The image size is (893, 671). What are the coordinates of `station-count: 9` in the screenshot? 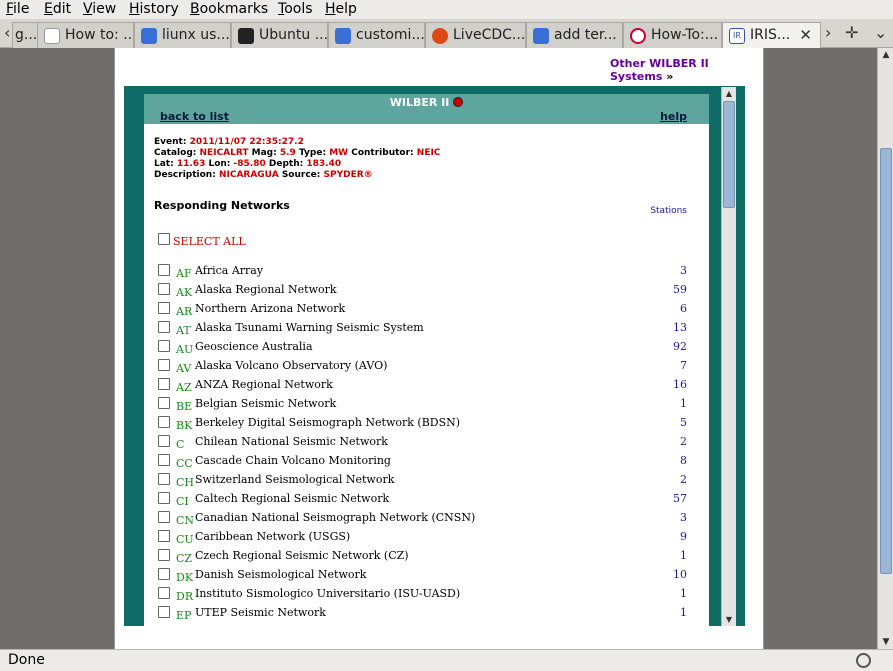 It's located at (683, 536).